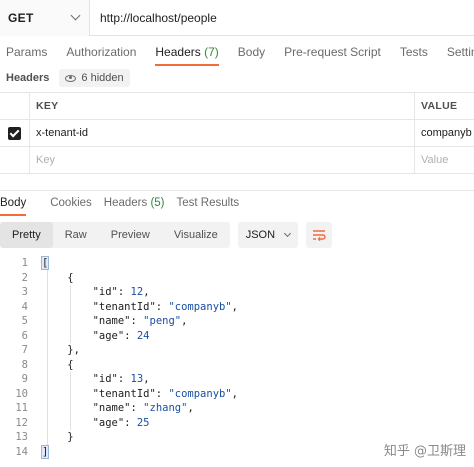 This screenshot has height=467, width=474. Describe the element at coordinates (71, 78) in the screenshot. I see `eye-icon` at that location.